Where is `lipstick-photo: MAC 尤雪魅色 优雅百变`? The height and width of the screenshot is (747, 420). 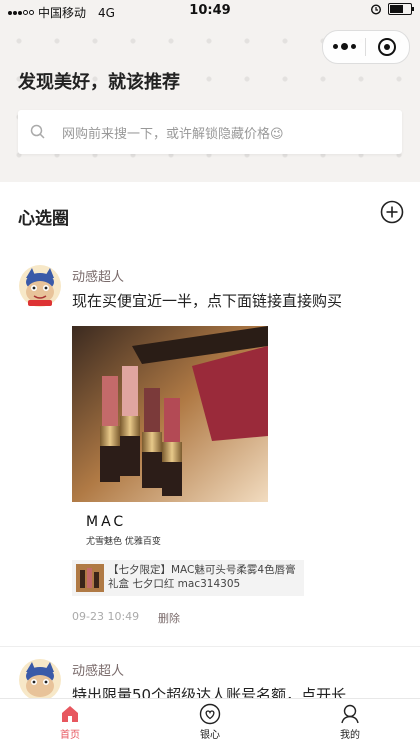 lipstick-photo: MAC 尤雪魅色 优雅百变 is located at coordinates (170, 436).